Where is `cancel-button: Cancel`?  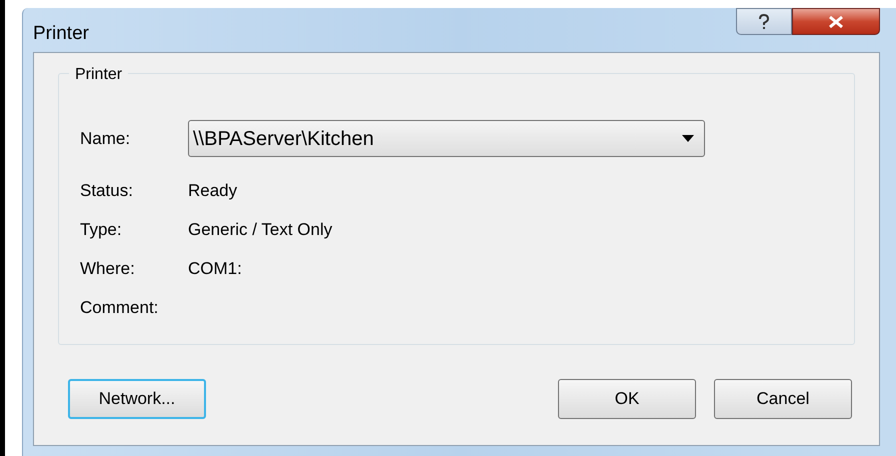 cancel-button: Cancel is located at coordinates (783, 399).